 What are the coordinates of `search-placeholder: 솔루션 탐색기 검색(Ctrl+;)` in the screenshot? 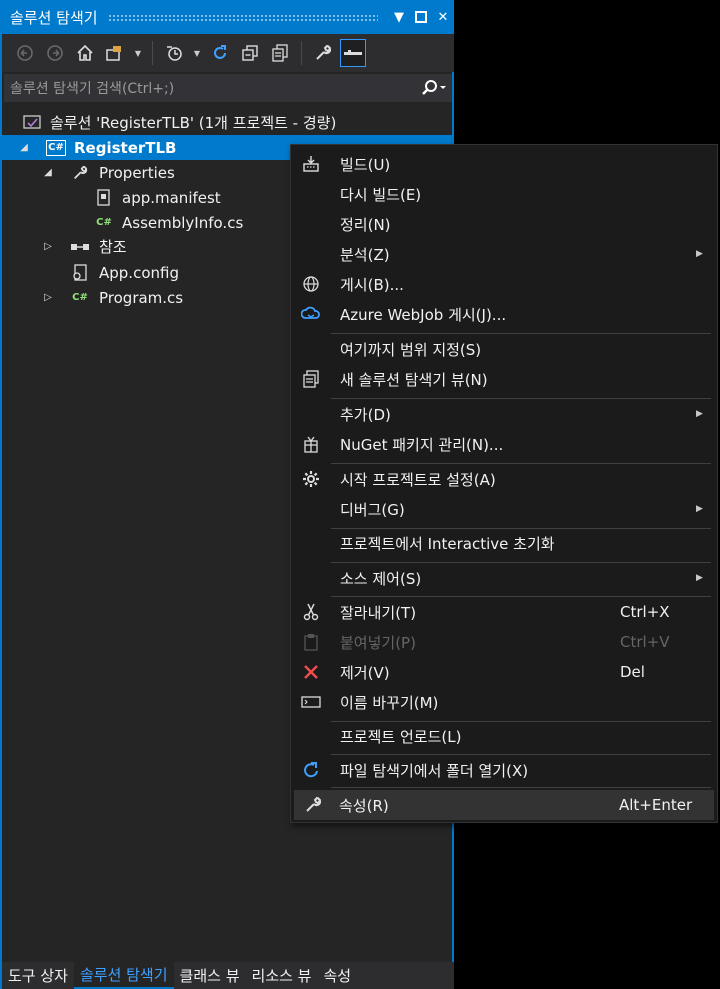 It's located at (92, 89).